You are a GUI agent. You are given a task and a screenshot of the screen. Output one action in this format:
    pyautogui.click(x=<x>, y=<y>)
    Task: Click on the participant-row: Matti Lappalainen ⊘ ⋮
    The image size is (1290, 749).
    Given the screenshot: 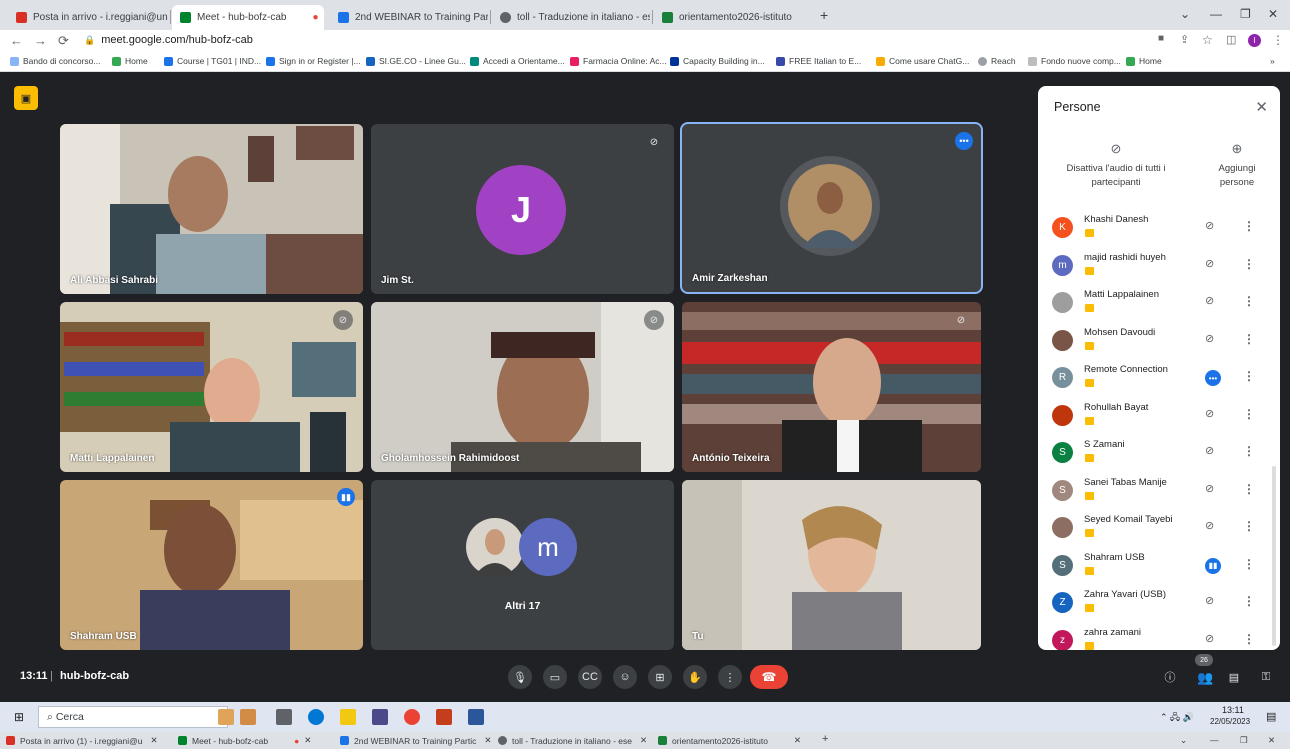 What is the action you would take?
    pyautogui.click(x=1159, y=303)
    